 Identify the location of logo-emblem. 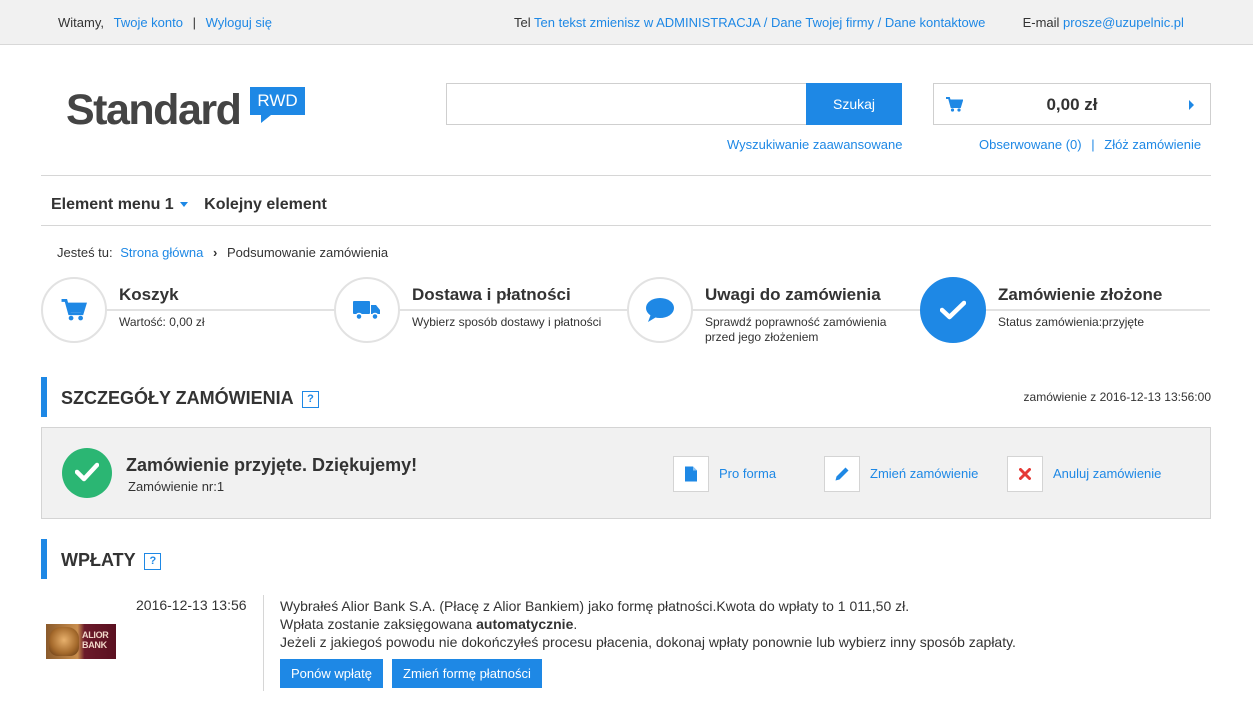
(64, 641).